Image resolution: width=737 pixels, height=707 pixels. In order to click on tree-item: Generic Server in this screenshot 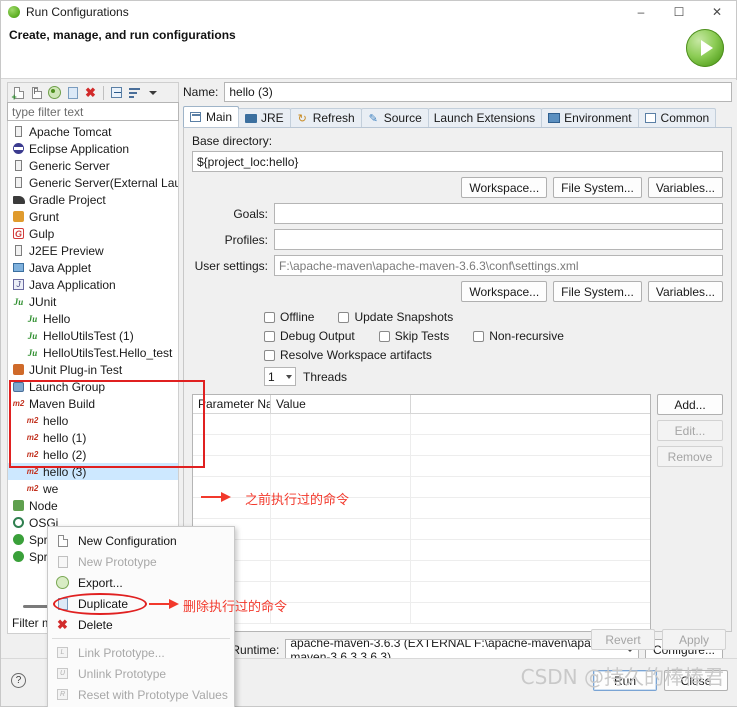, I will do `click(93, 165)`.